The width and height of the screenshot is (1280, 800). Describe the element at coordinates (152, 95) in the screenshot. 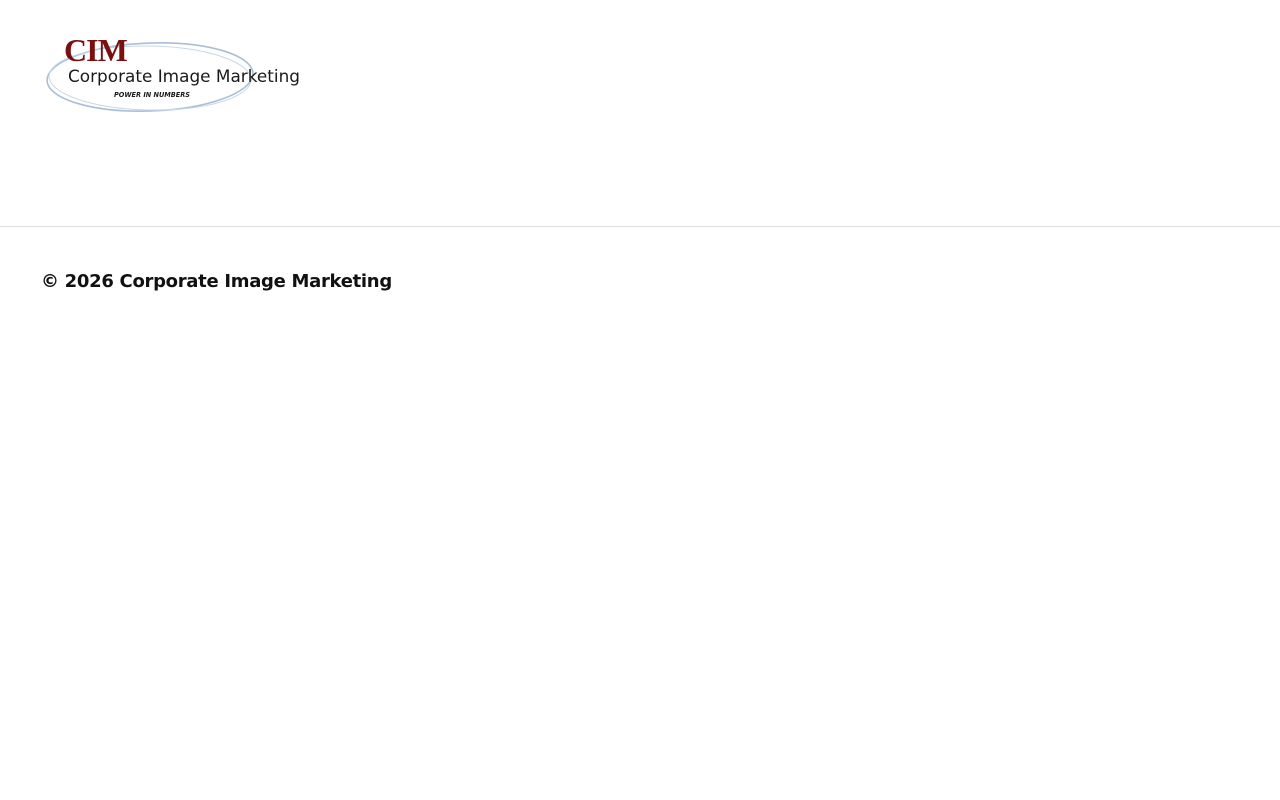

I see `logo-tagline: POWER IN NUMBERS` at that location.